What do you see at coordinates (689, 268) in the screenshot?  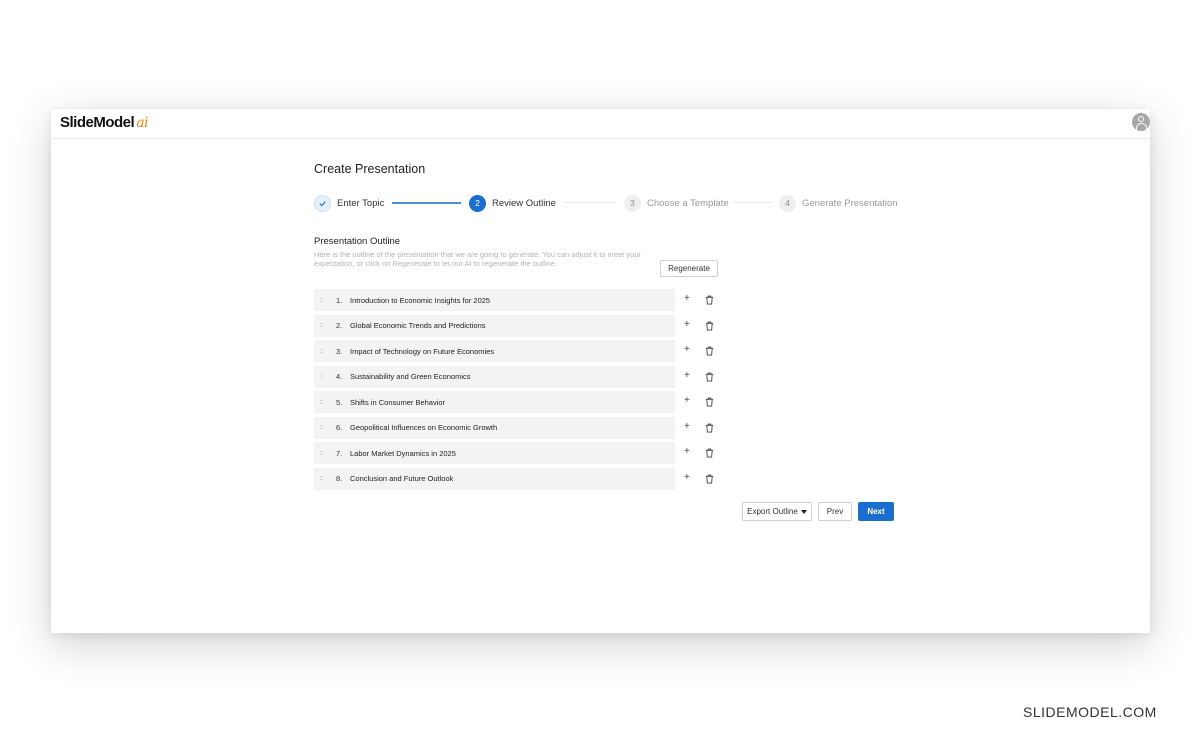 I see `regenerate-button: Regenerate` at bounding box center [689, 268].